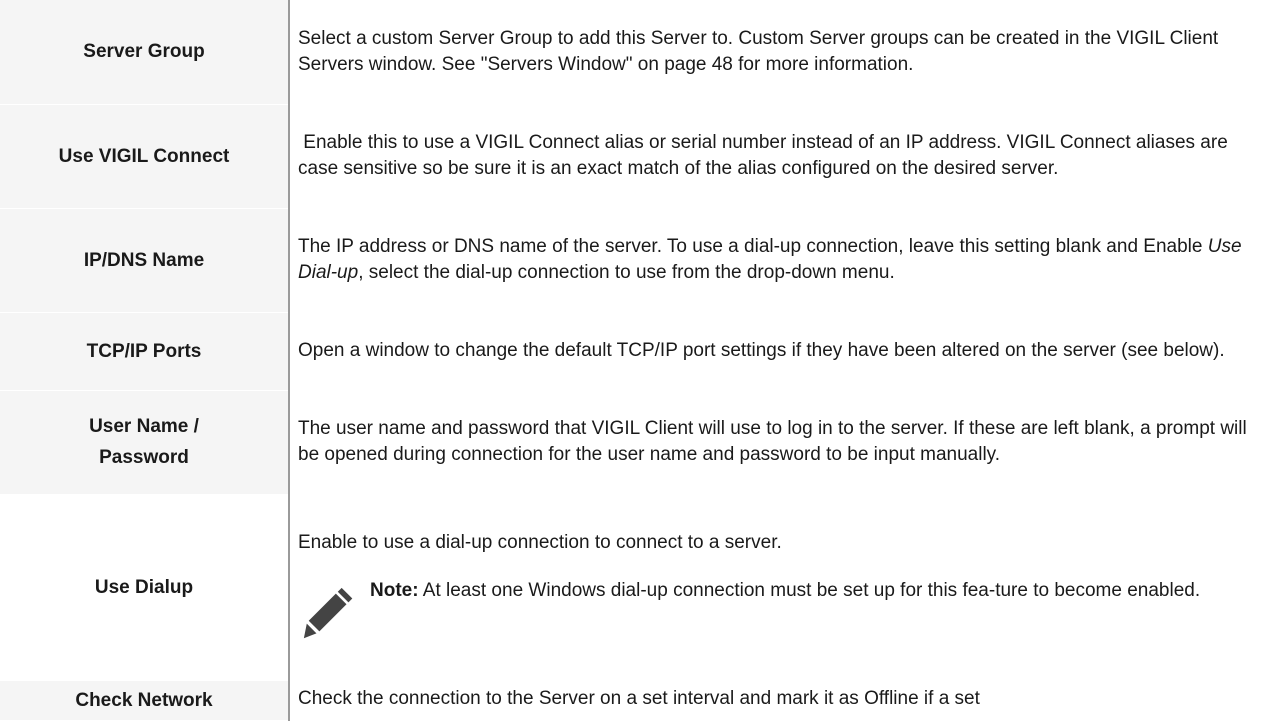 This screenshot has height=721, width=1281. Describe the element at coordinates (144, 426) in the screenshot. I see `label-line: User Name /` at that location.